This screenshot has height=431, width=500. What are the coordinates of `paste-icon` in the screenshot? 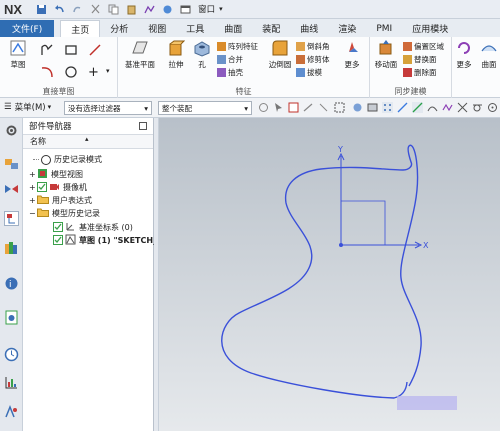 It's located at (131, 9).